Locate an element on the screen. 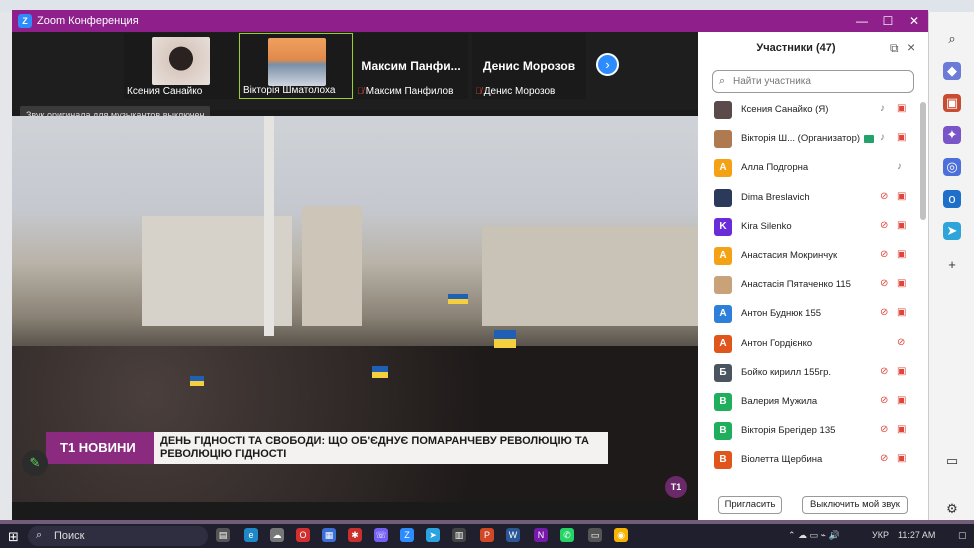 This screenshot has width=974, height=548. clock: 11:27 AM is located at coordinates (916, 535).